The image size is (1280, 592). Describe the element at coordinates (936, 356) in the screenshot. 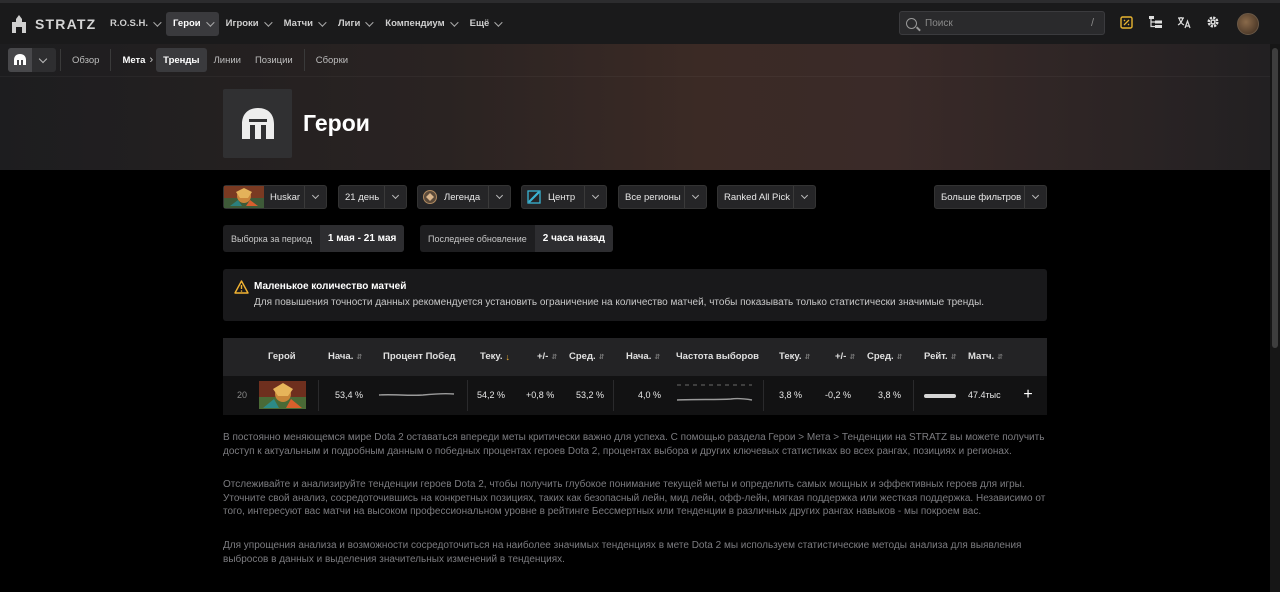

I see `col-label: Рейт.` at that location.